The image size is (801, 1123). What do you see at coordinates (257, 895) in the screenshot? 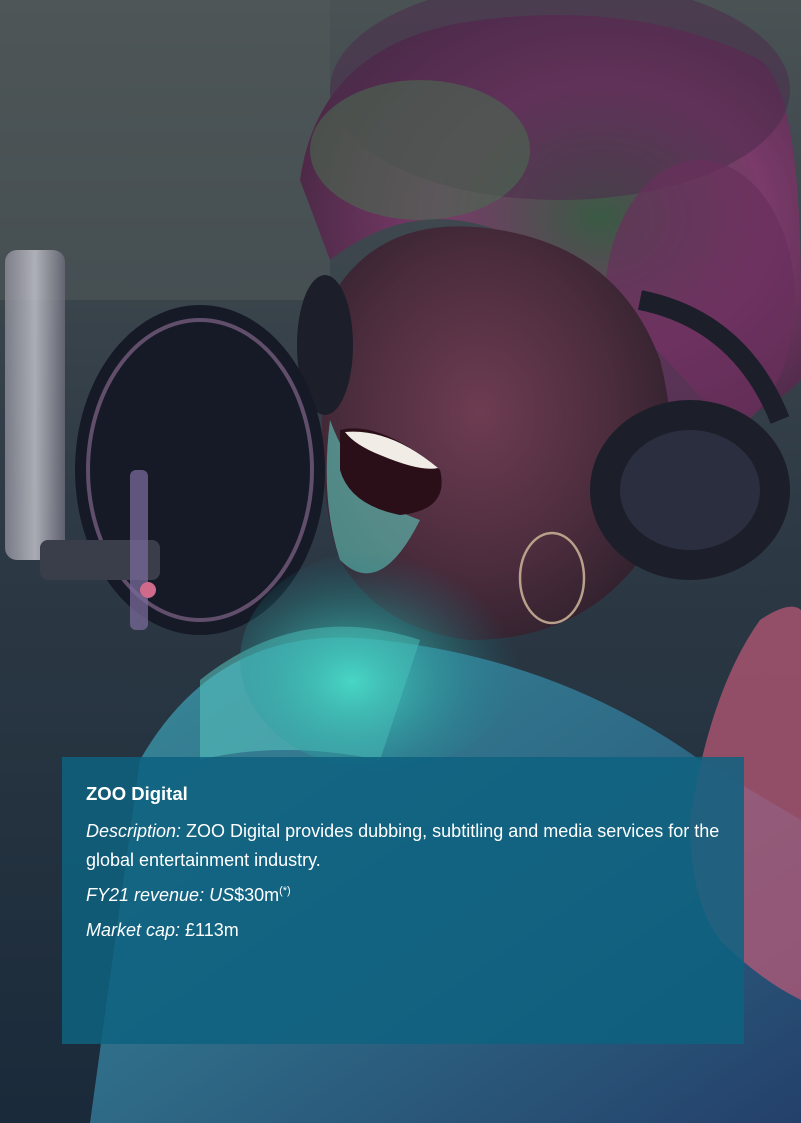
I see `revenue-value: $30m` at bounding box center [257, 895].